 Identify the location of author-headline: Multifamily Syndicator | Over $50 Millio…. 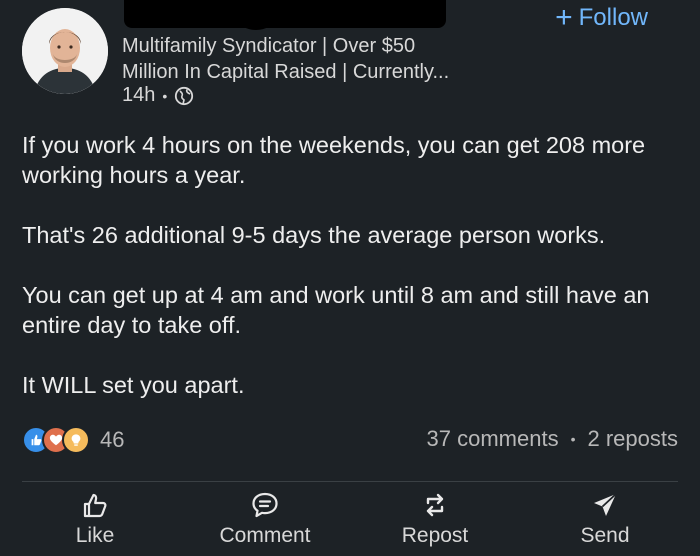
(317, 59).